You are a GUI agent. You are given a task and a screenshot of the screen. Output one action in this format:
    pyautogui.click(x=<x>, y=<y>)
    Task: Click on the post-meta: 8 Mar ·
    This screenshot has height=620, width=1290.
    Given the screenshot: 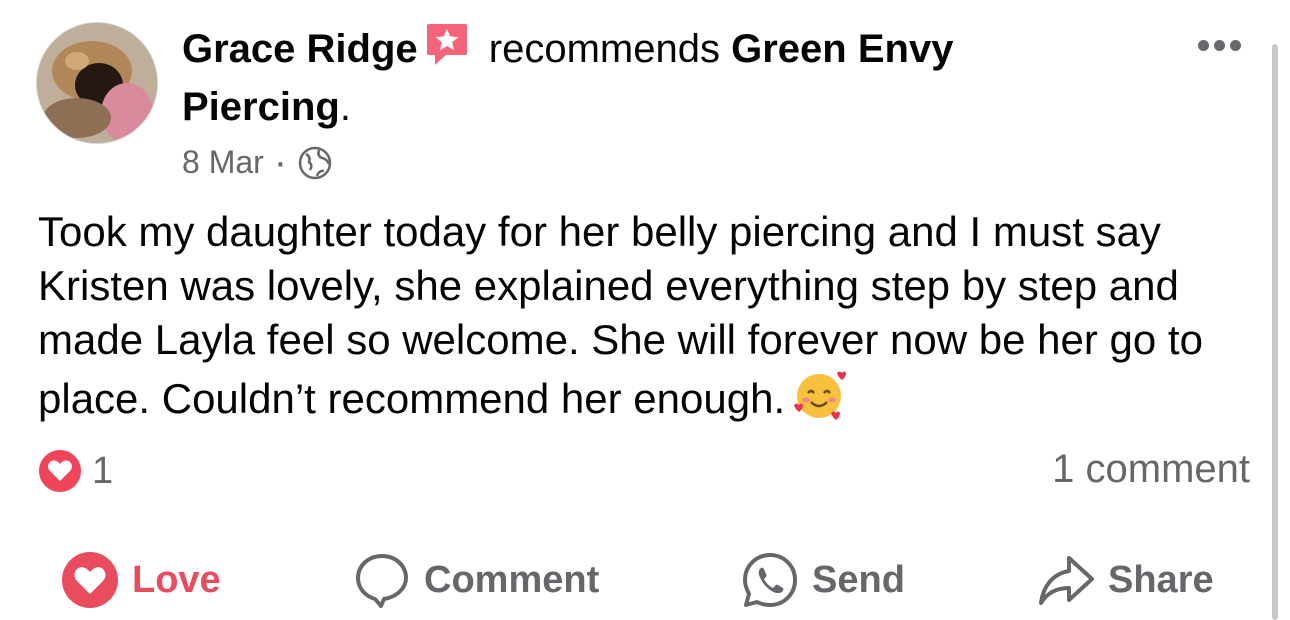 What is the action you would take?
    pyautogui.click(x=257, y=162)
    